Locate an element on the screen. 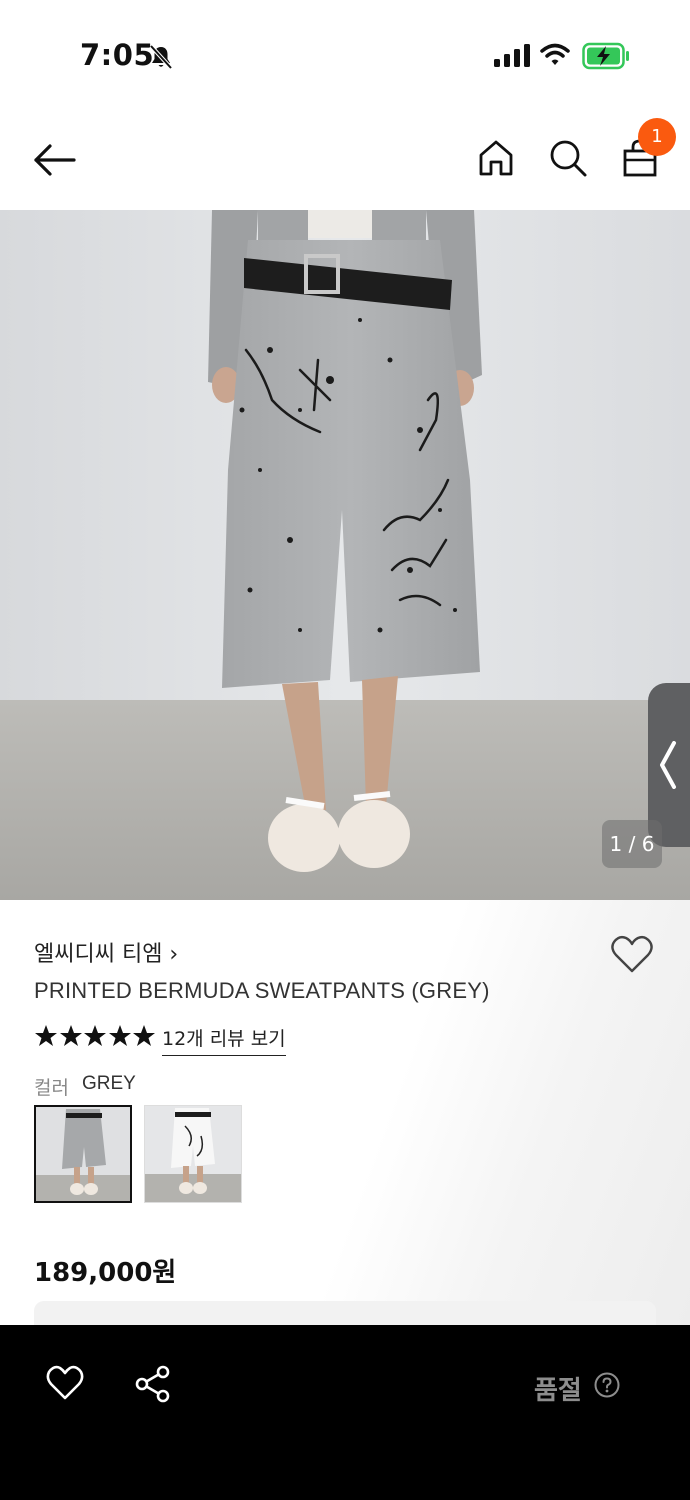 The image size is (690, 1500). review-link: 12개 리뷰 보기 is located at coordinates (224, 1040).